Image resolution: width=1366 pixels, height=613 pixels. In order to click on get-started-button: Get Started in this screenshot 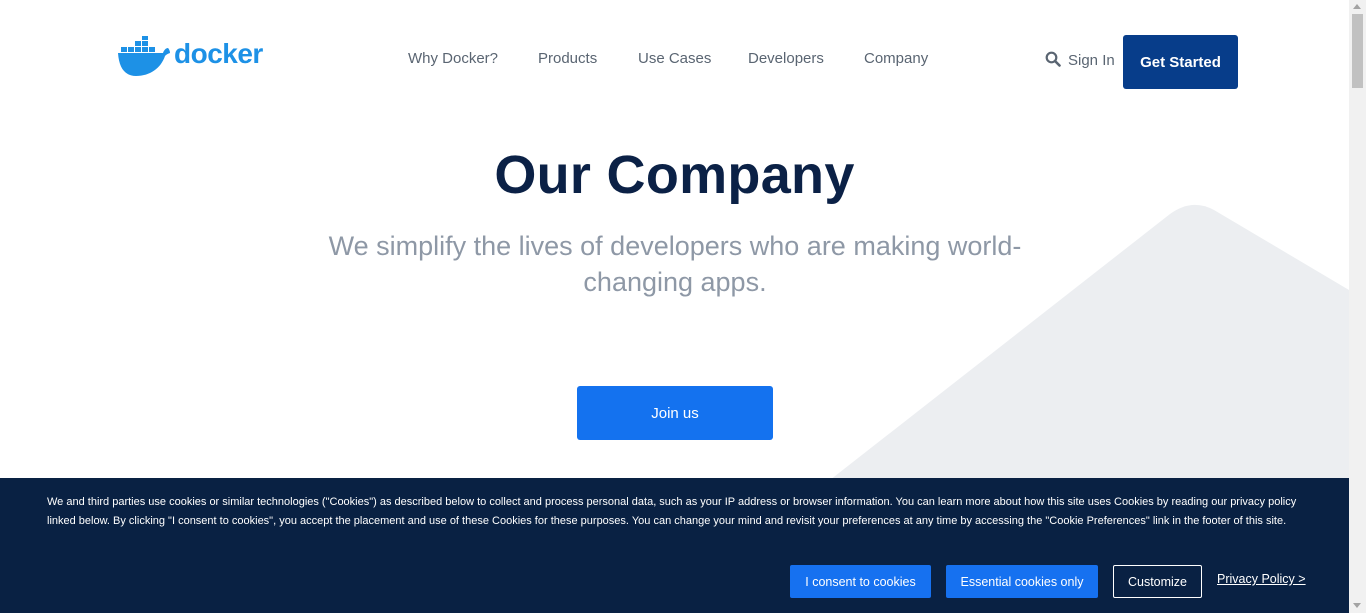, I will do `click(1180, 62)`.